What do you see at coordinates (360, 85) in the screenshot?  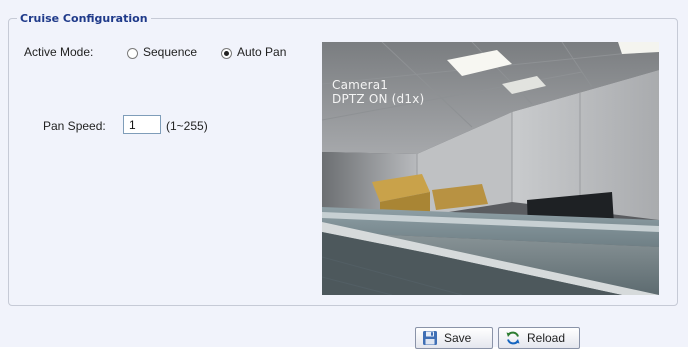 I see `camera-name-overlay: Camera1` at bounding box center [360, 85].